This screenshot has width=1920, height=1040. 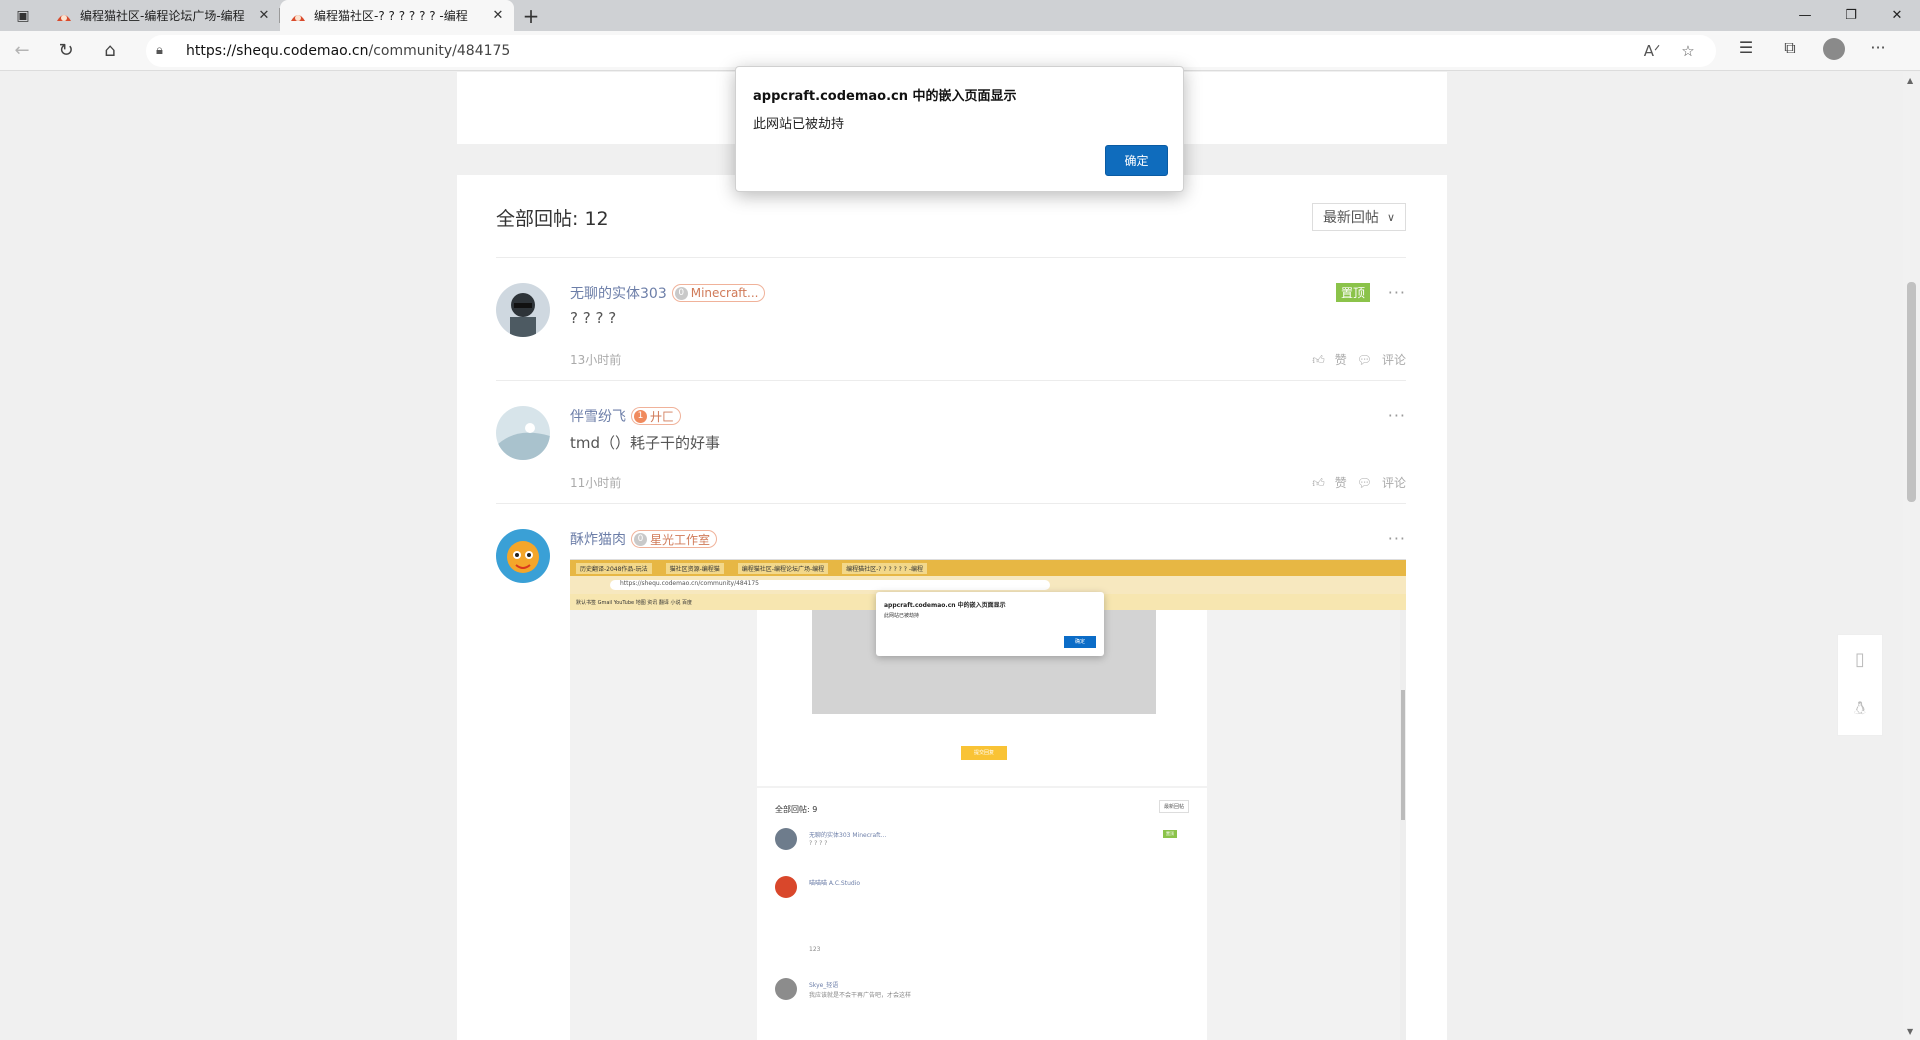 What do you see at coordinates (1911, 556) in the screenshot?
I see `page-scrollbar: ▲ ▼` at bounding box center [1911, 556].